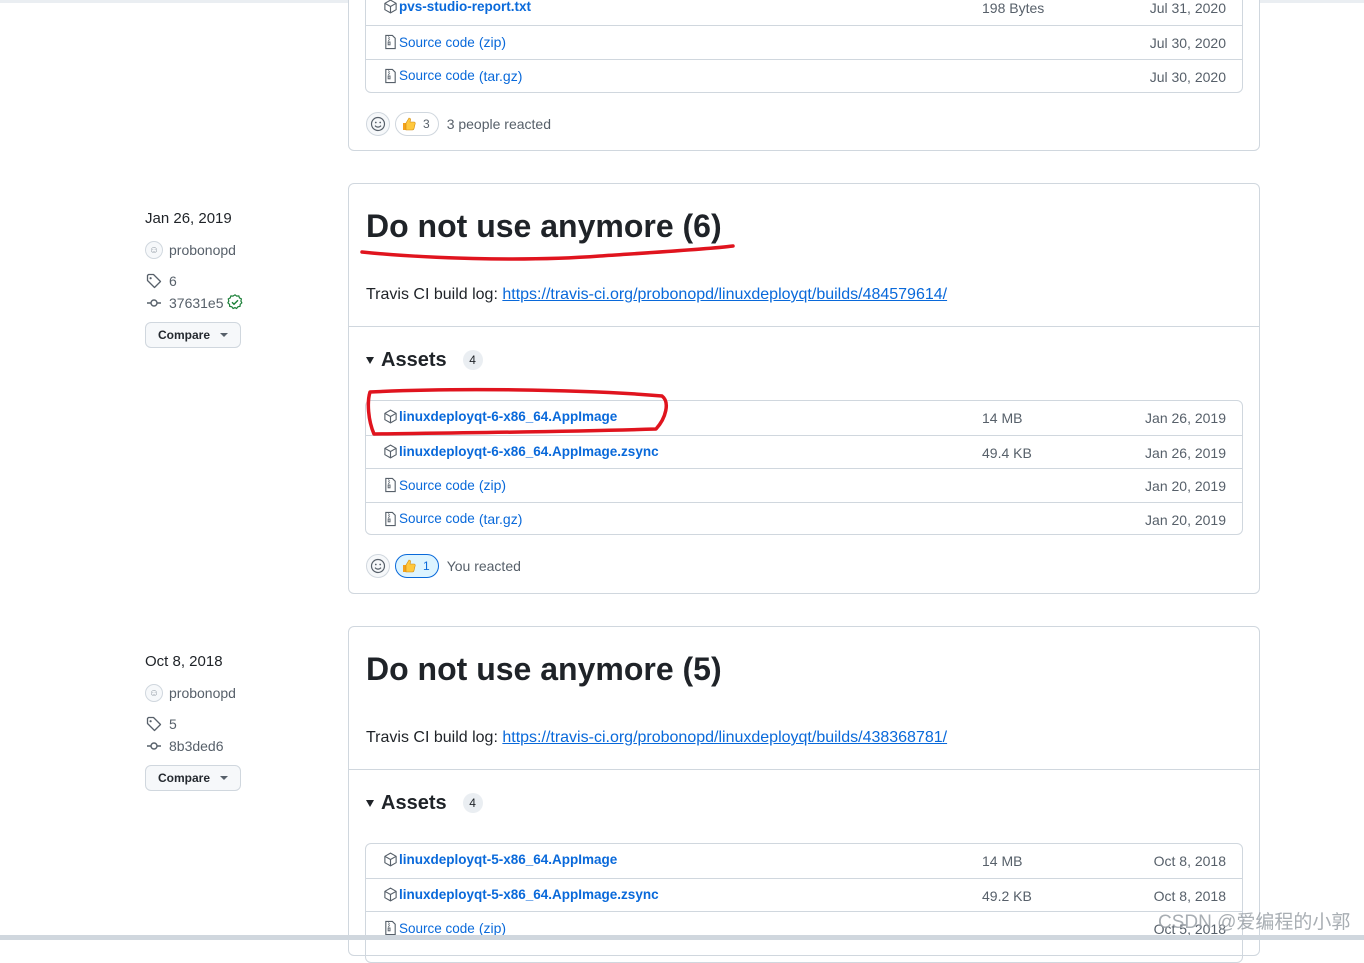  Describe the element at coordinates (804, 485) in the screenshot. I see `asset-row: Source code (zip) Jan 20, 2019` at that location.